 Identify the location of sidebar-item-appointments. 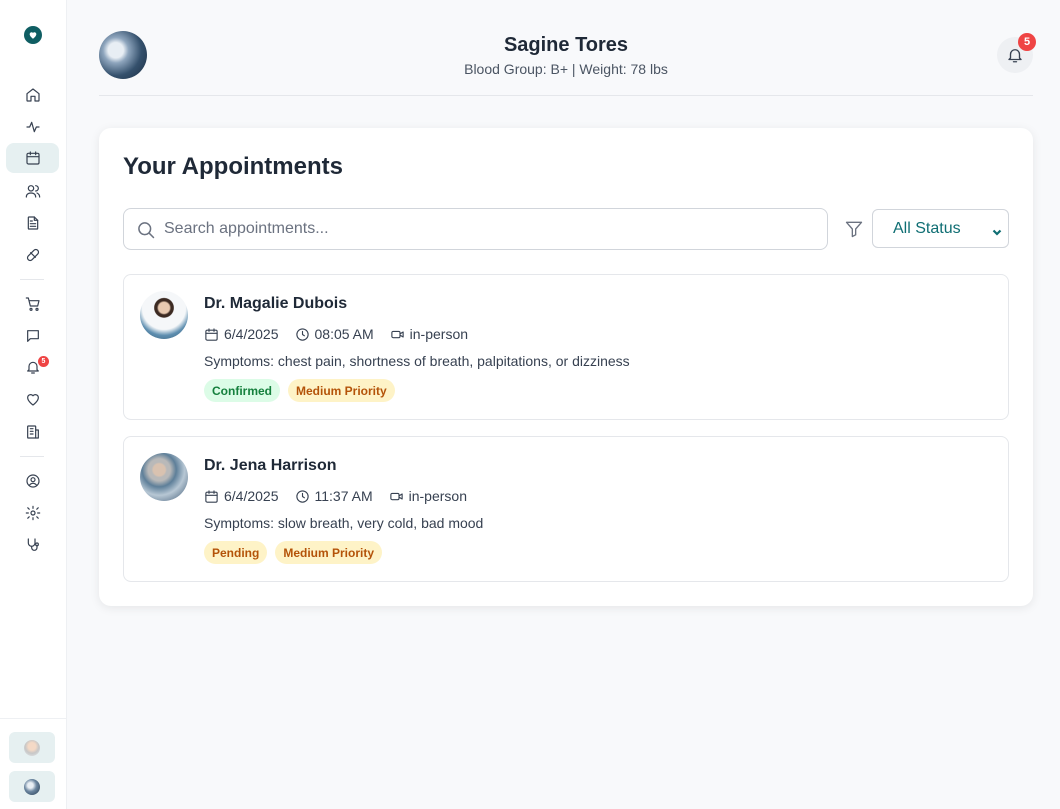
(32, 158).